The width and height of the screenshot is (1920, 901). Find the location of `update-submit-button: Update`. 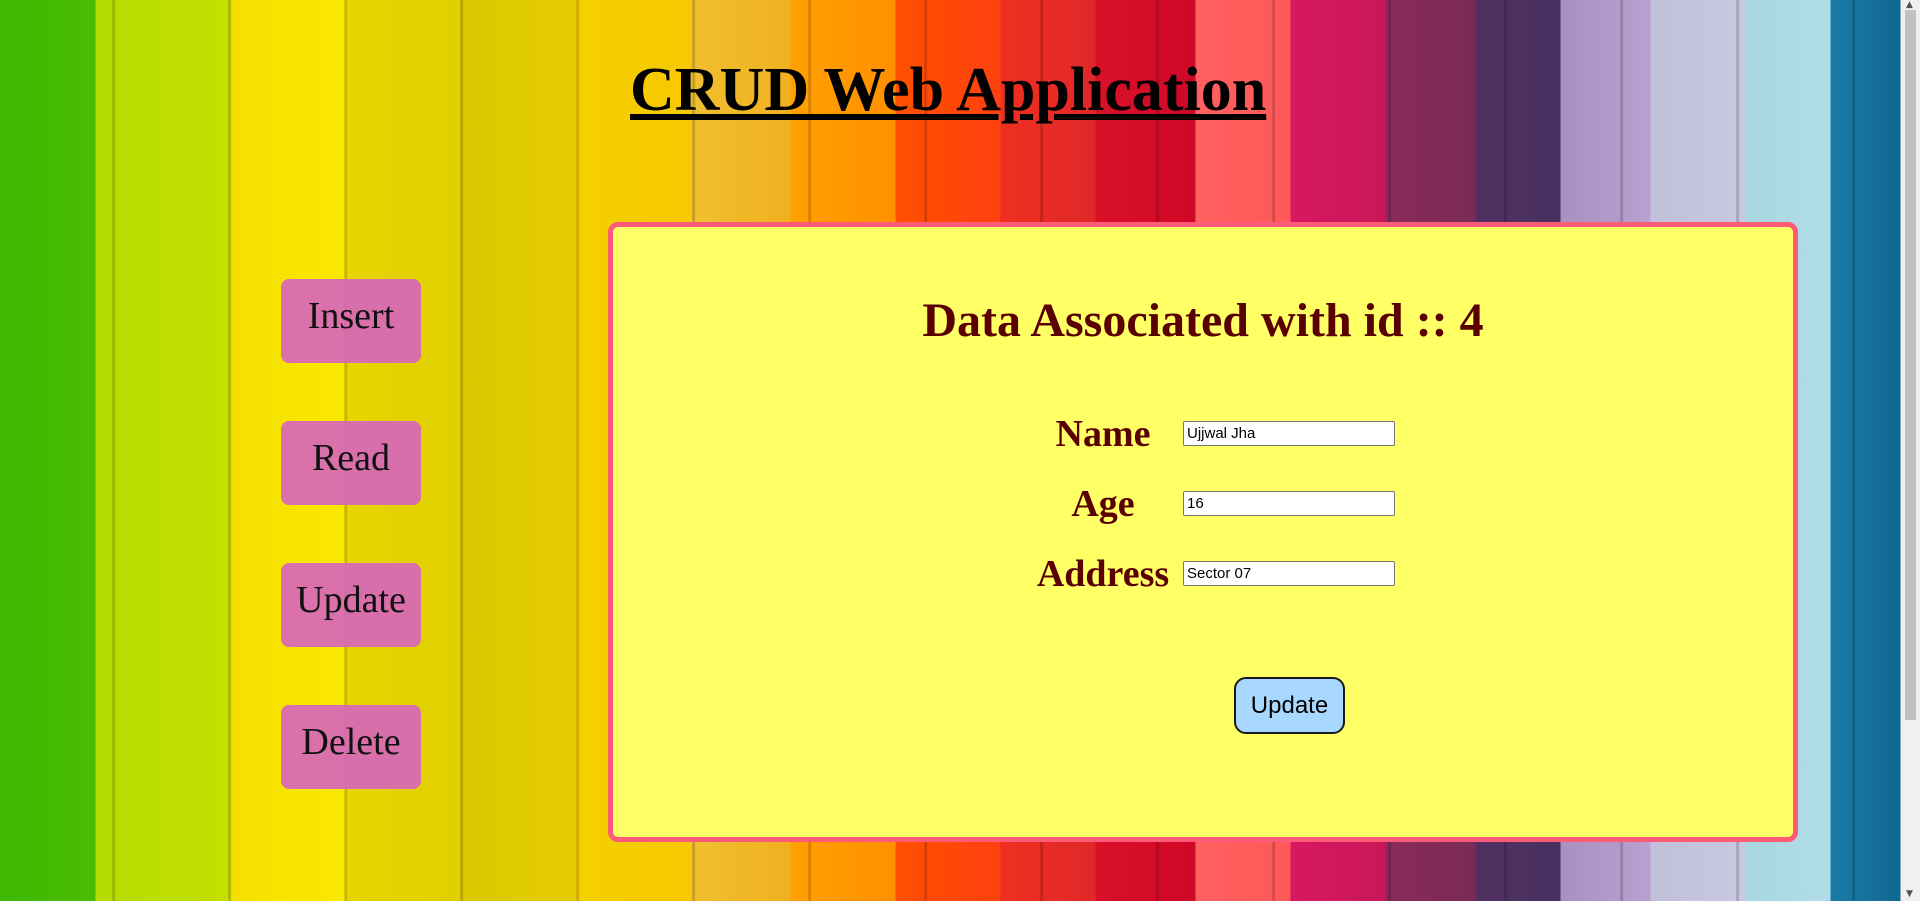

update-submit-button: Update is located at coordinates (1289, 705).